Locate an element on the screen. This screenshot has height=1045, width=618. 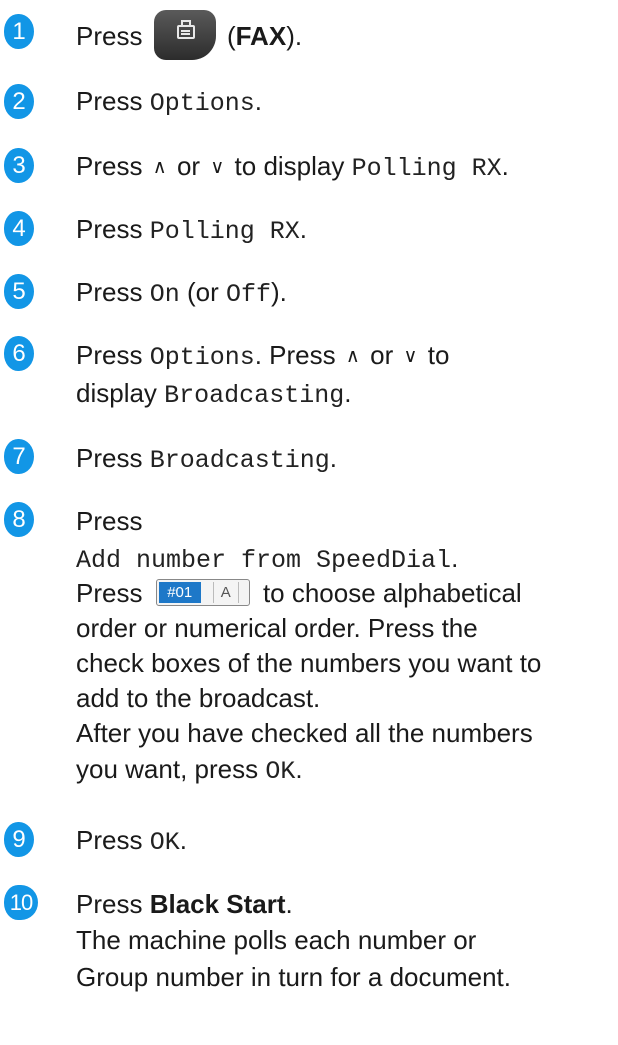
step-text-tail: ). is located at coordinates (278, 292).